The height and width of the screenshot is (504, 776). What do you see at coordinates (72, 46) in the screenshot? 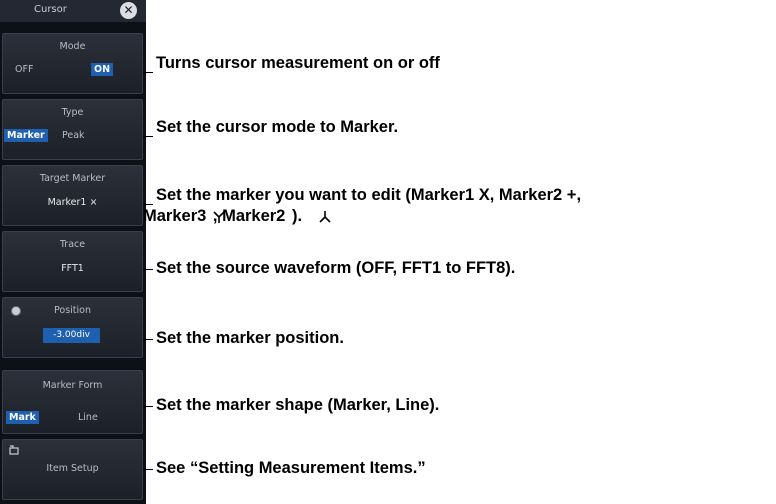
I see `mode-label: Mode` at bounding box center [72, 46].